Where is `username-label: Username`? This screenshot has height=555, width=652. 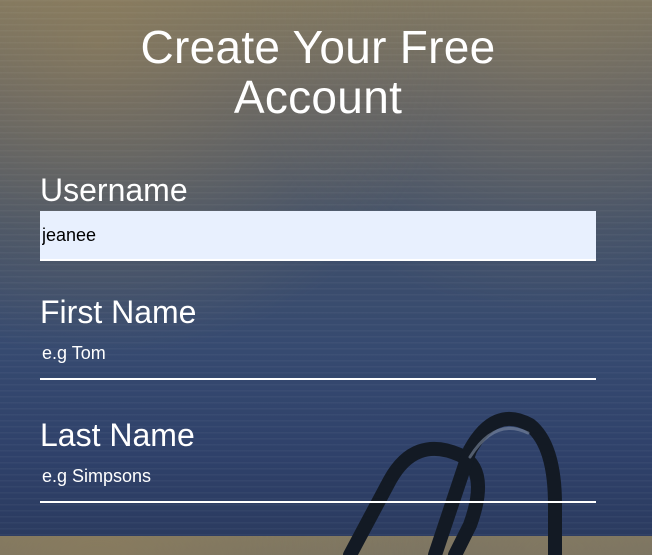
username-label: Username is located at coordinates (114, 190).